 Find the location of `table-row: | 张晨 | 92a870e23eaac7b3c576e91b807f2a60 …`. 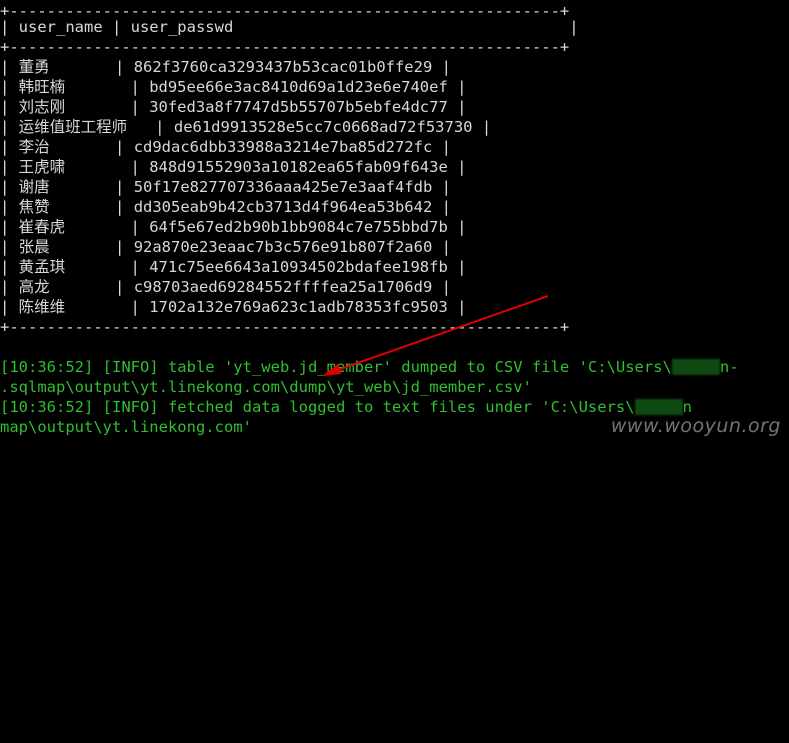

table-row: | 张晨 | 92a870e23eaac7b3c576e91b807f2a60 … is located at coordinates (225, 247).